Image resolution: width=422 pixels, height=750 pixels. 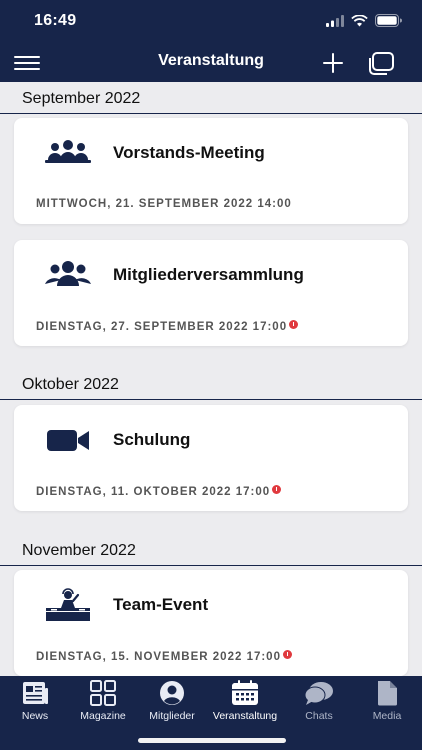 I want to click on people-group-icon, so click(x=68, y=273).